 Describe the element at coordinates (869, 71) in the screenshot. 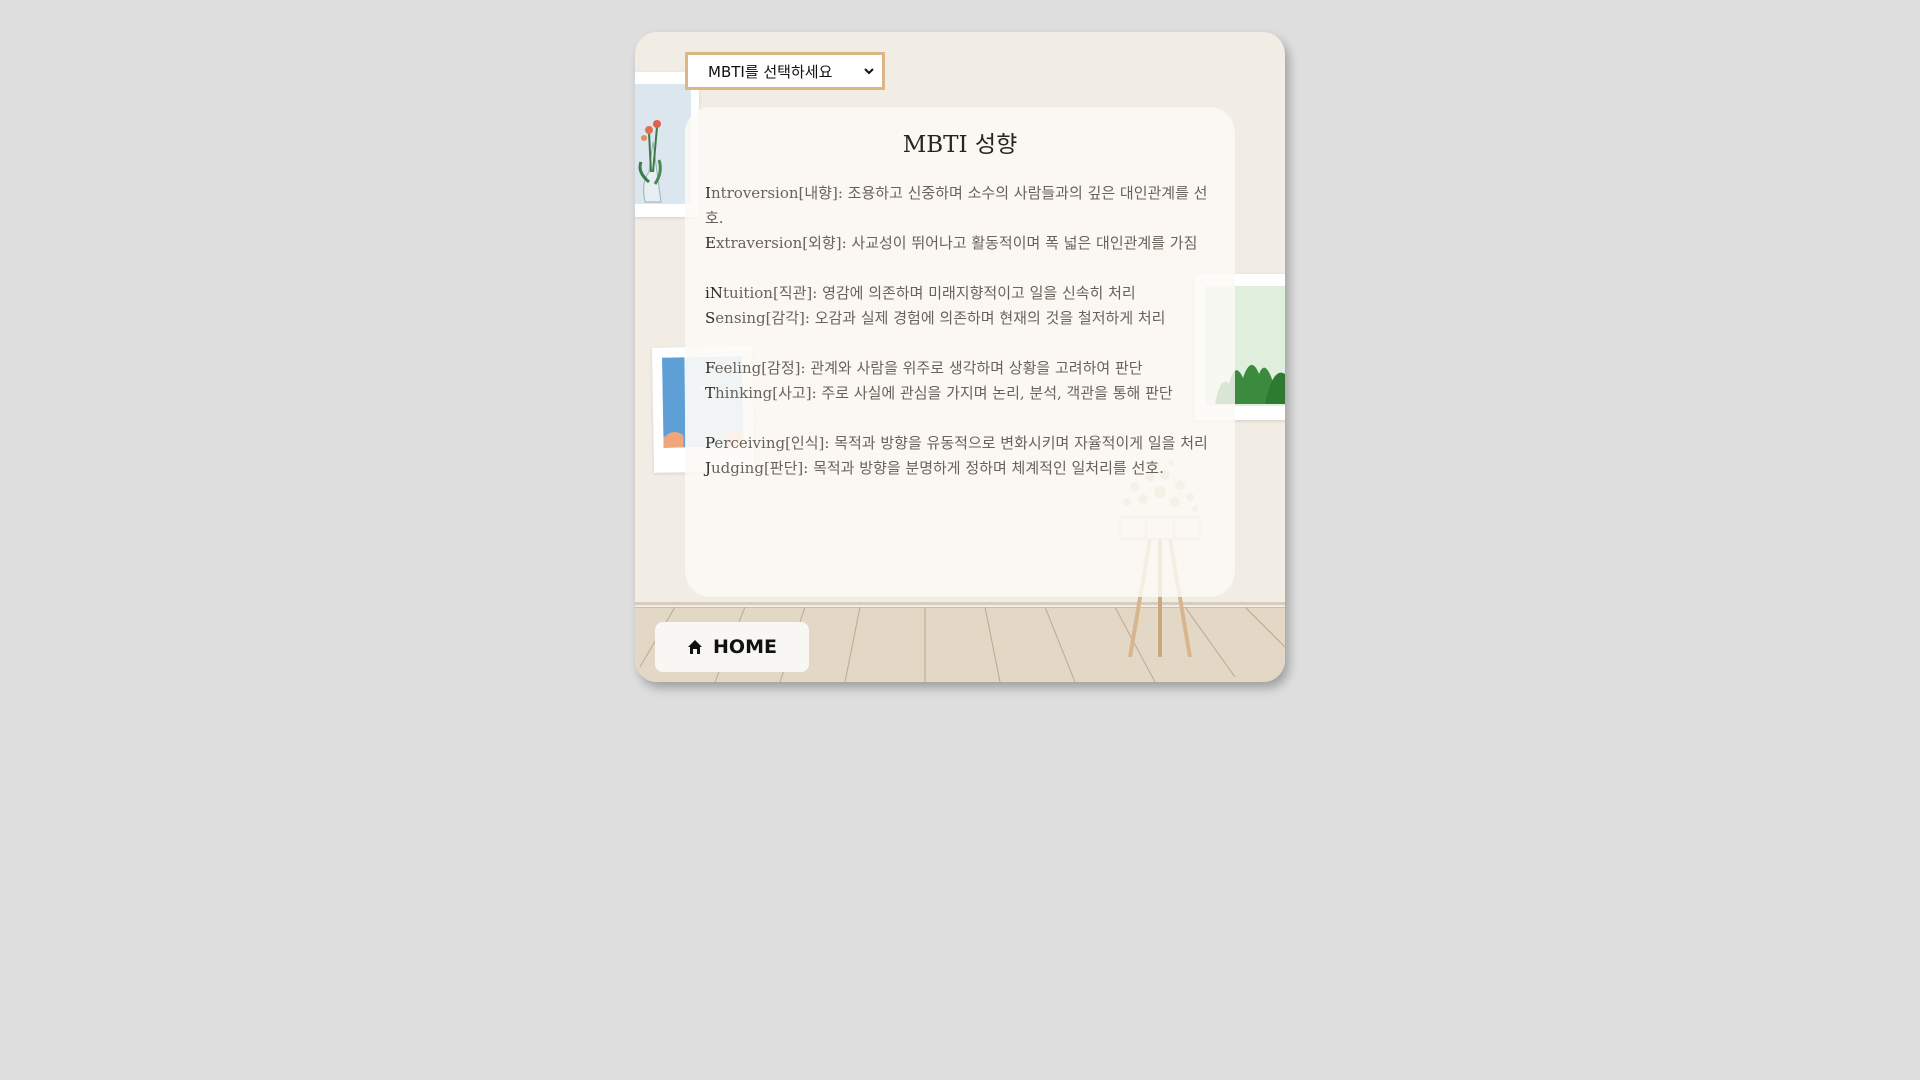

I see `chevron-down-icon` at that location.